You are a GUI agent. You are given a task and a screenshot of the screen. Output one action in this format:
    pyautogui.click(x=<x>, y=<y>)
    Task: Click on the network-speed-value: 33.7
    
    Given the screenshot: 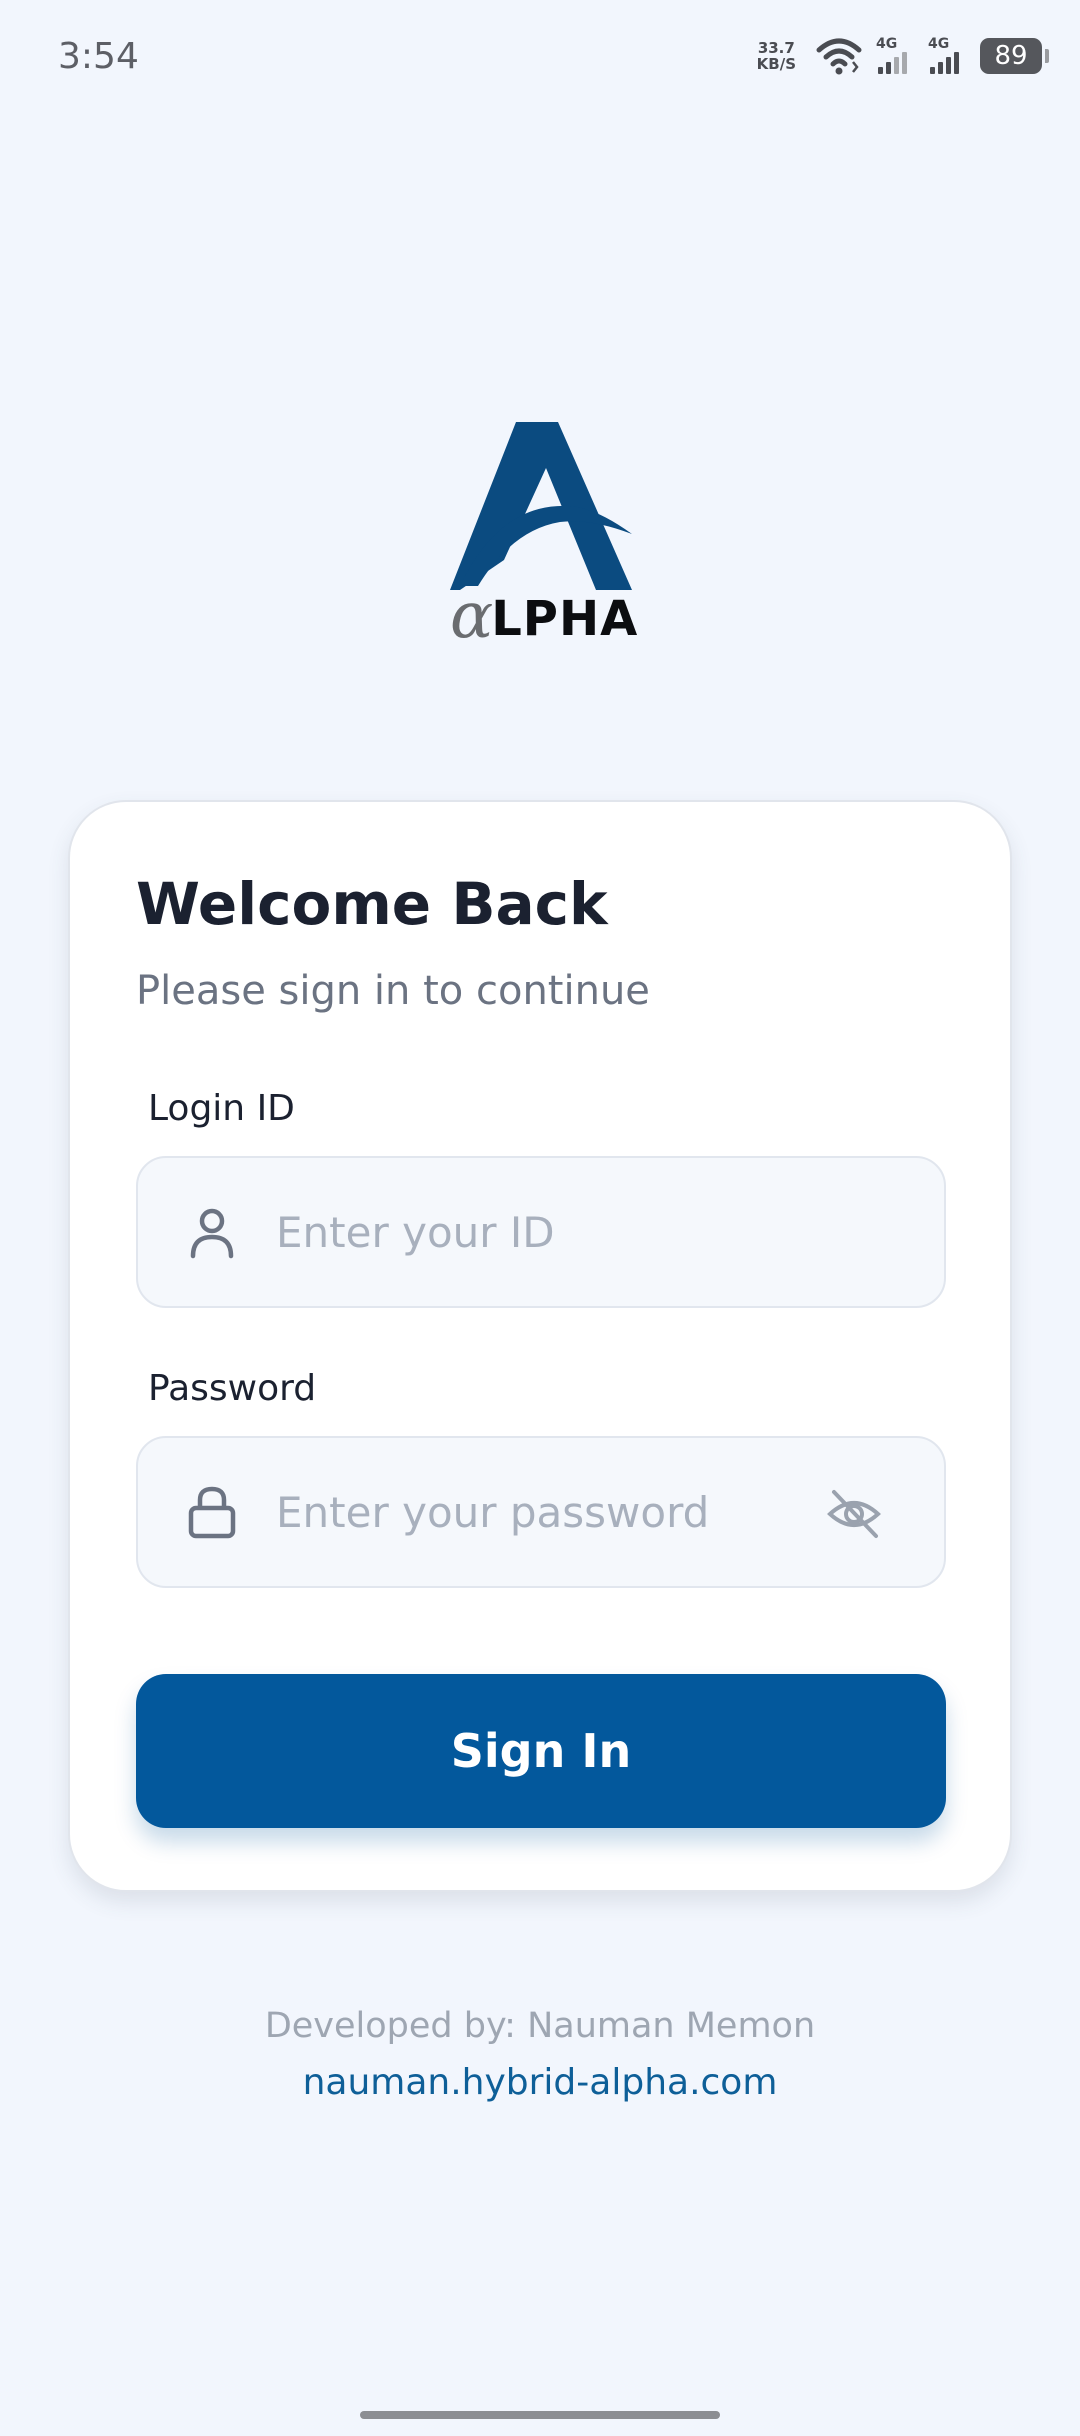 What is the action you would take?
    pyautogui.click(x=776, y=48)
    